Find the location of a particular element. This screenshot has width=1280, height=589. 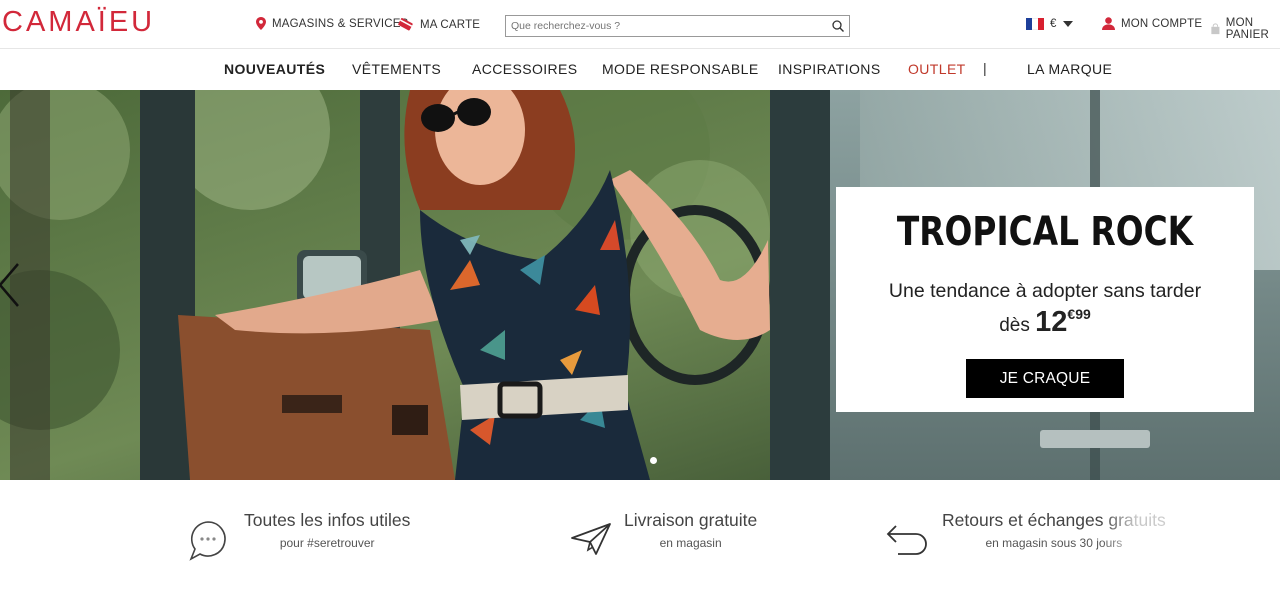

promo-price: dès 12€99 is located at coordinates (1045, 322).